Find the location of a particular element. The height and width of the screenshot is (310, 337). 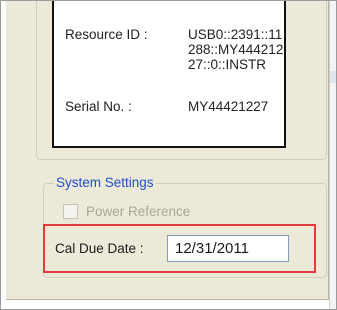

system-settings-title: System Settings is located at coordinates (105, 183).